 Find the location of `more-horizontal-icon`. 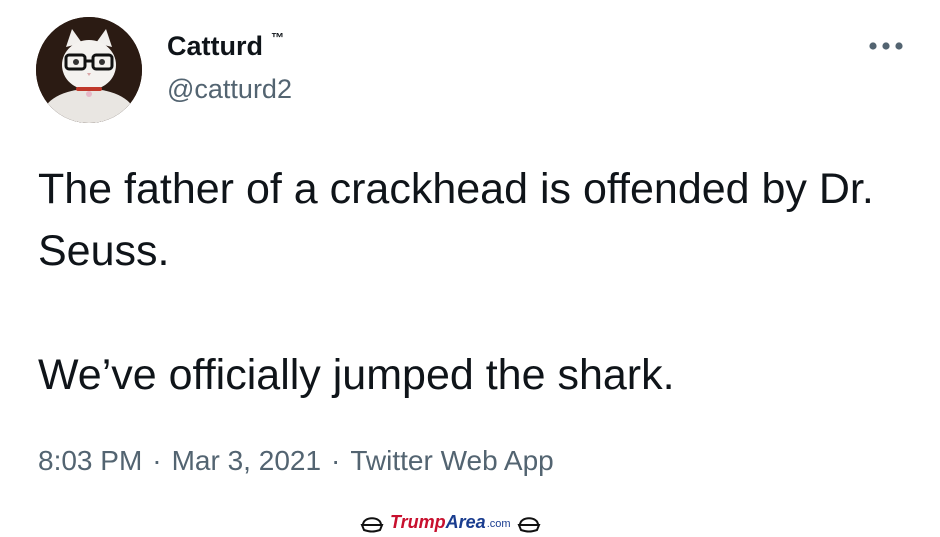

more-horizontal-icon is located at coordinates (886, 46).